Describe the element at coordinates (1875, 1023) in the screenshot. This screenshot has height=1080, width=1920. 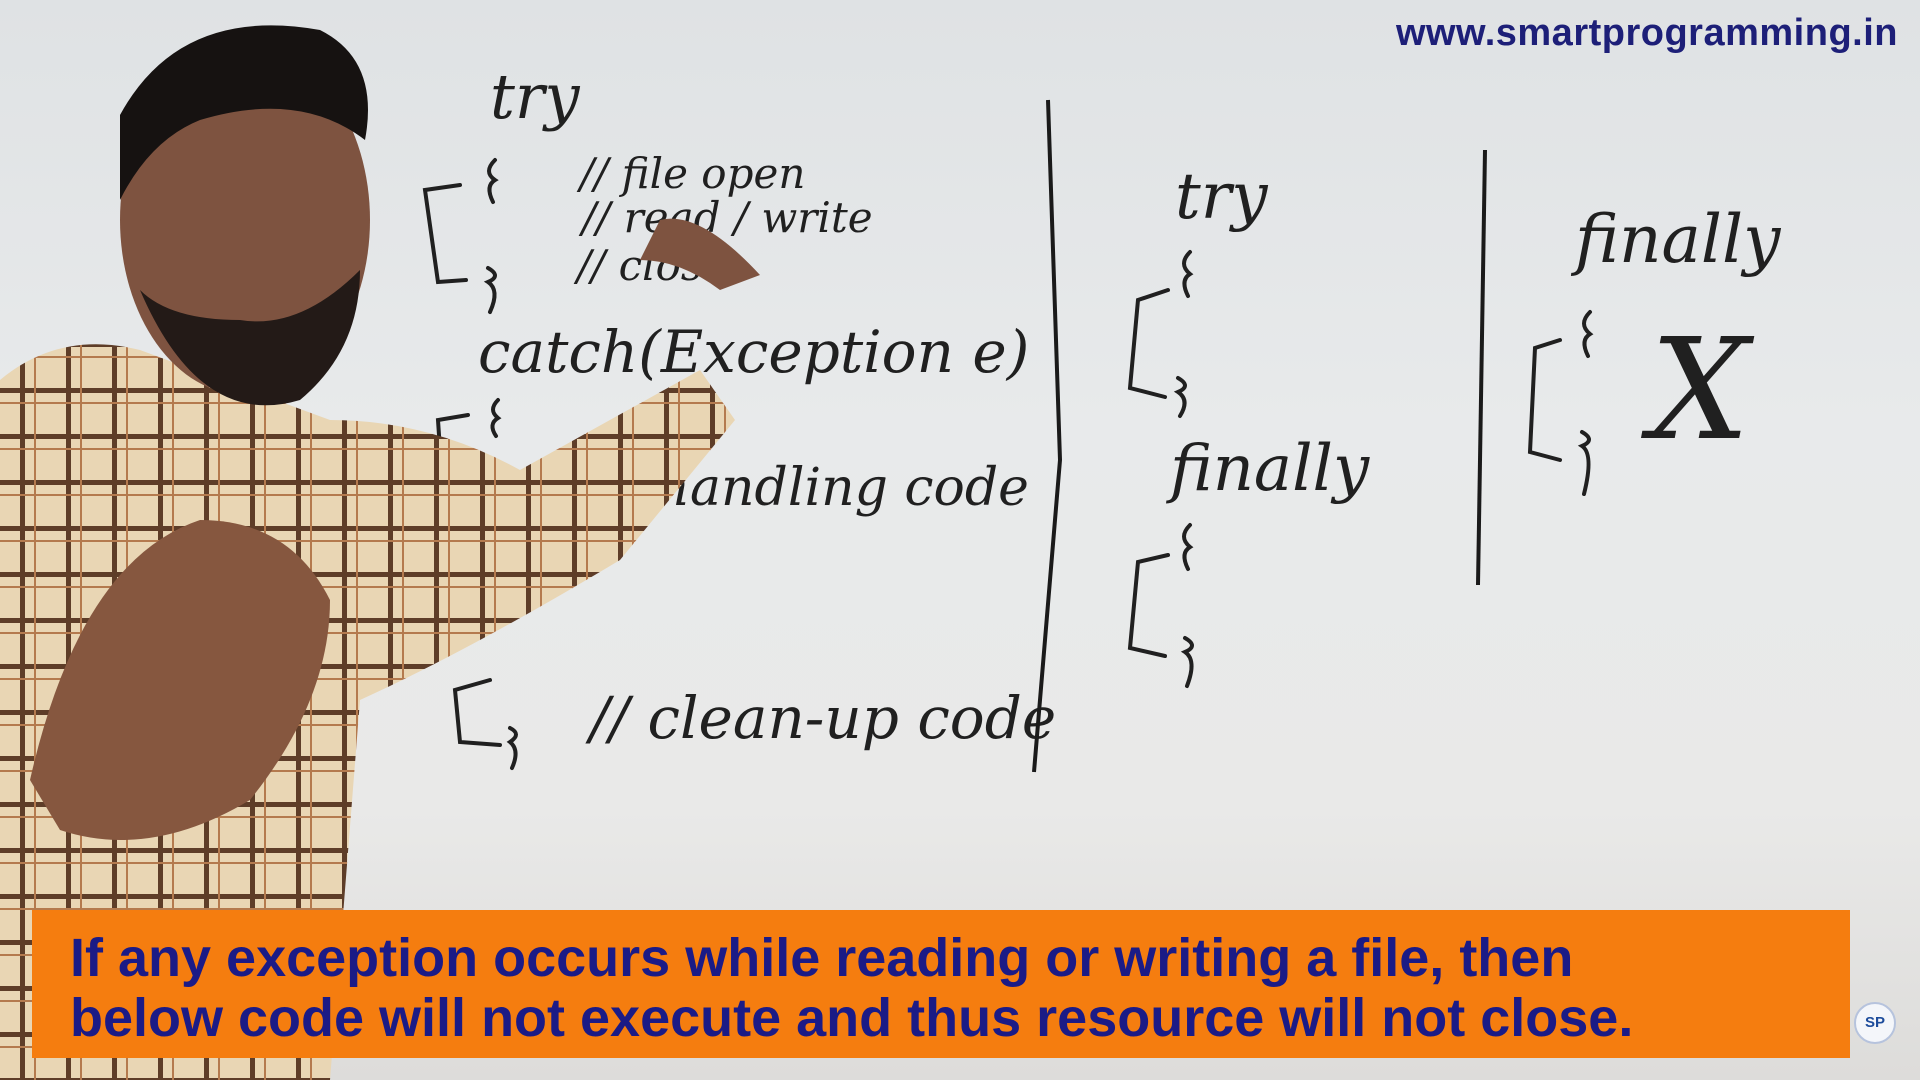
I see `channel-logo-icon: SP` at that location.